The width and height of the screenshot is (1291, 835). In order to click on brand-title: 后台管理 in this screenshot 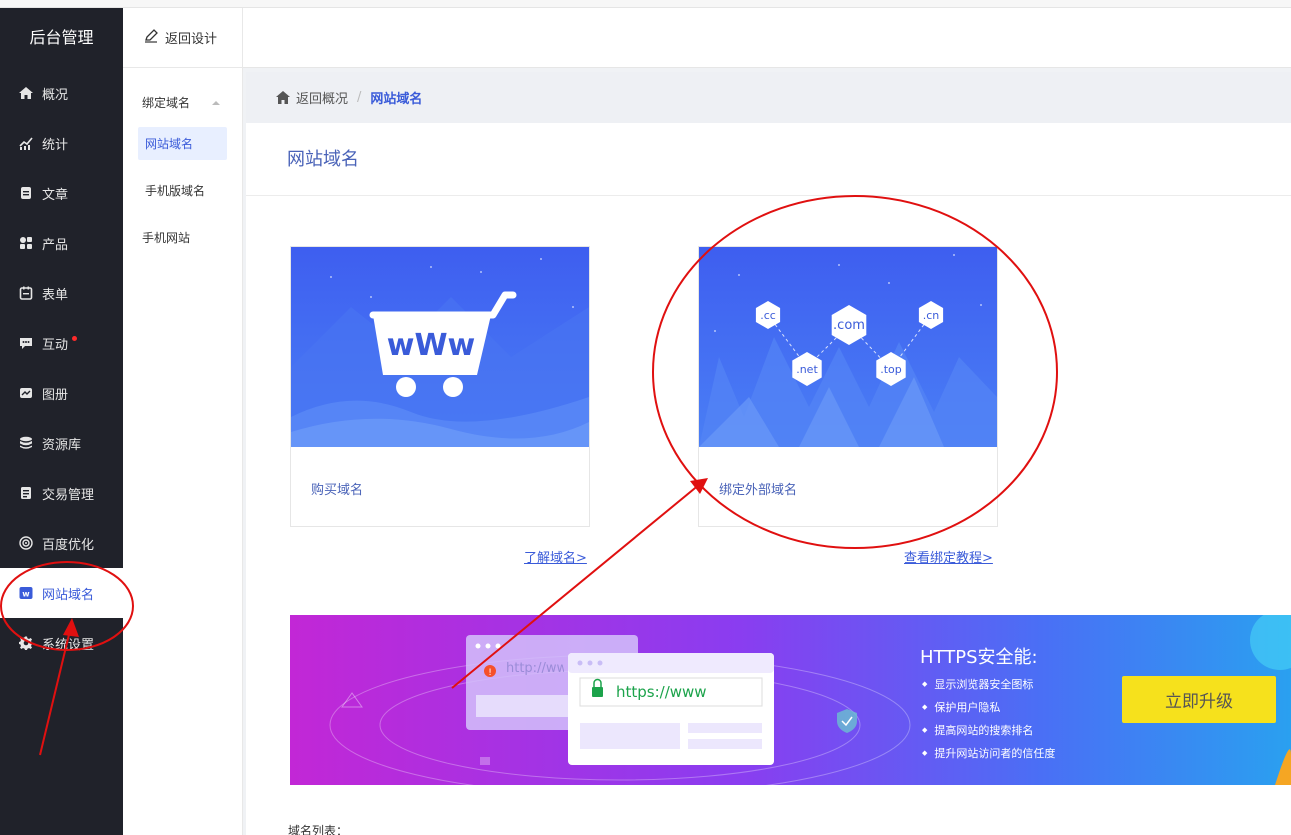, I will do `click(61, 37)`.